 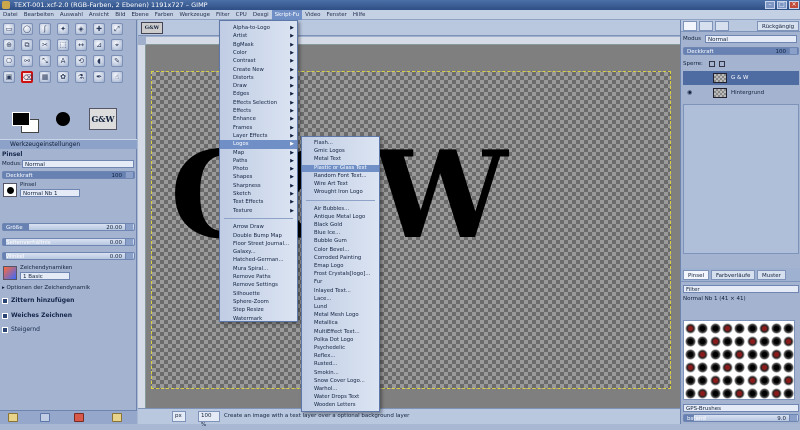 I want to click on logos-item-emap-logo: Emap Logo, so click(x=340, y=267).